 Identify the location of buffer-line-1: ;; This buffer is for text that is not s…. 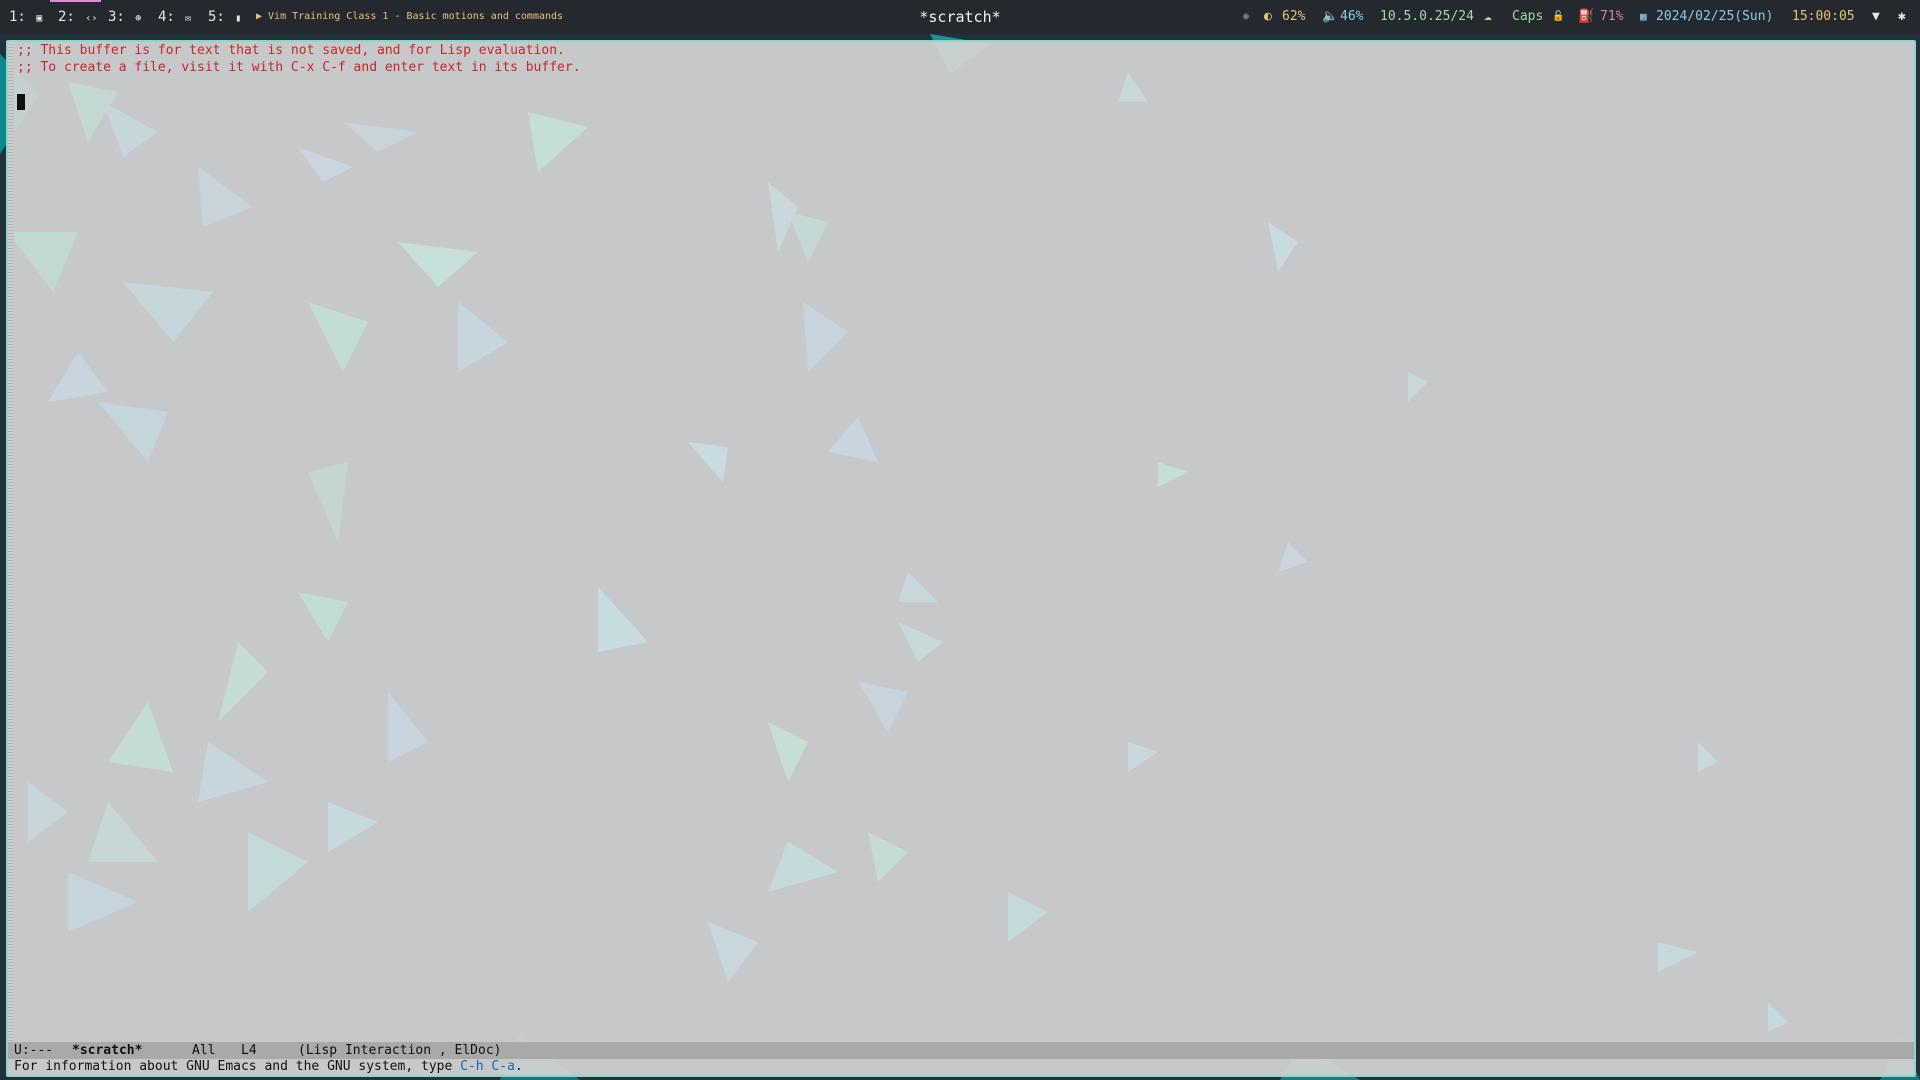
(291, 50).